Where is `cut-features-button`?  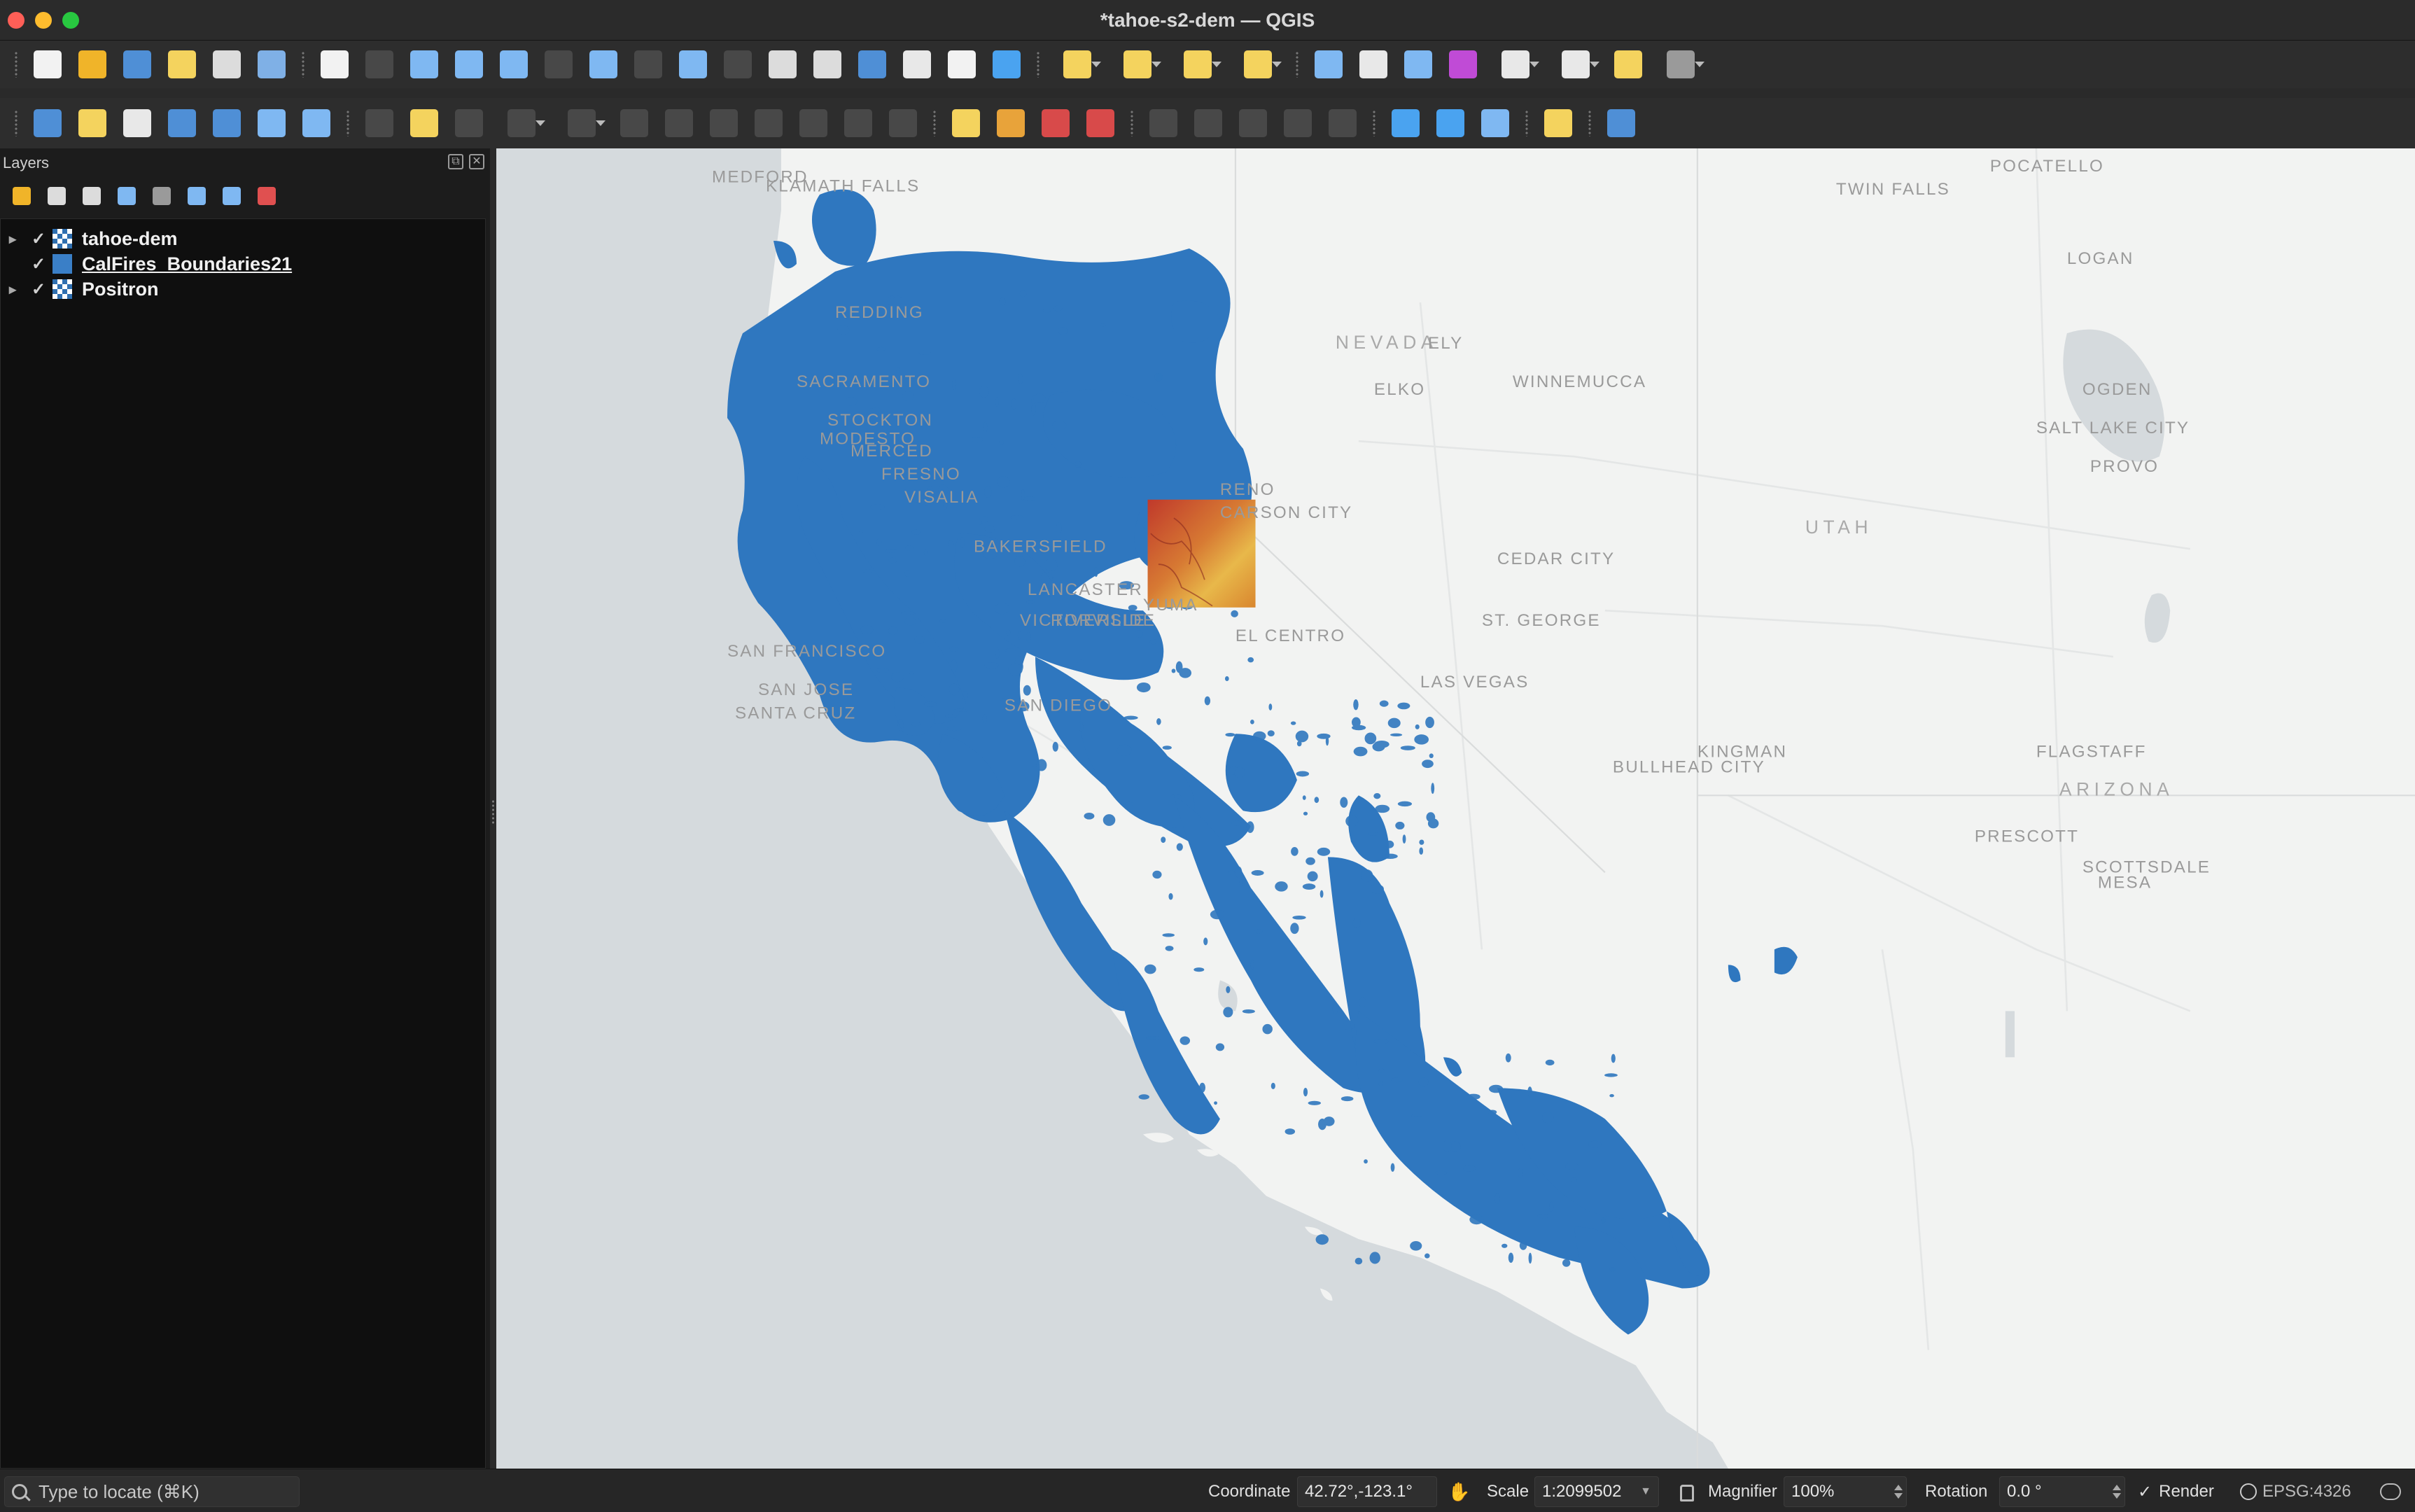
cut-features-button is located at coordinates (723, 123).